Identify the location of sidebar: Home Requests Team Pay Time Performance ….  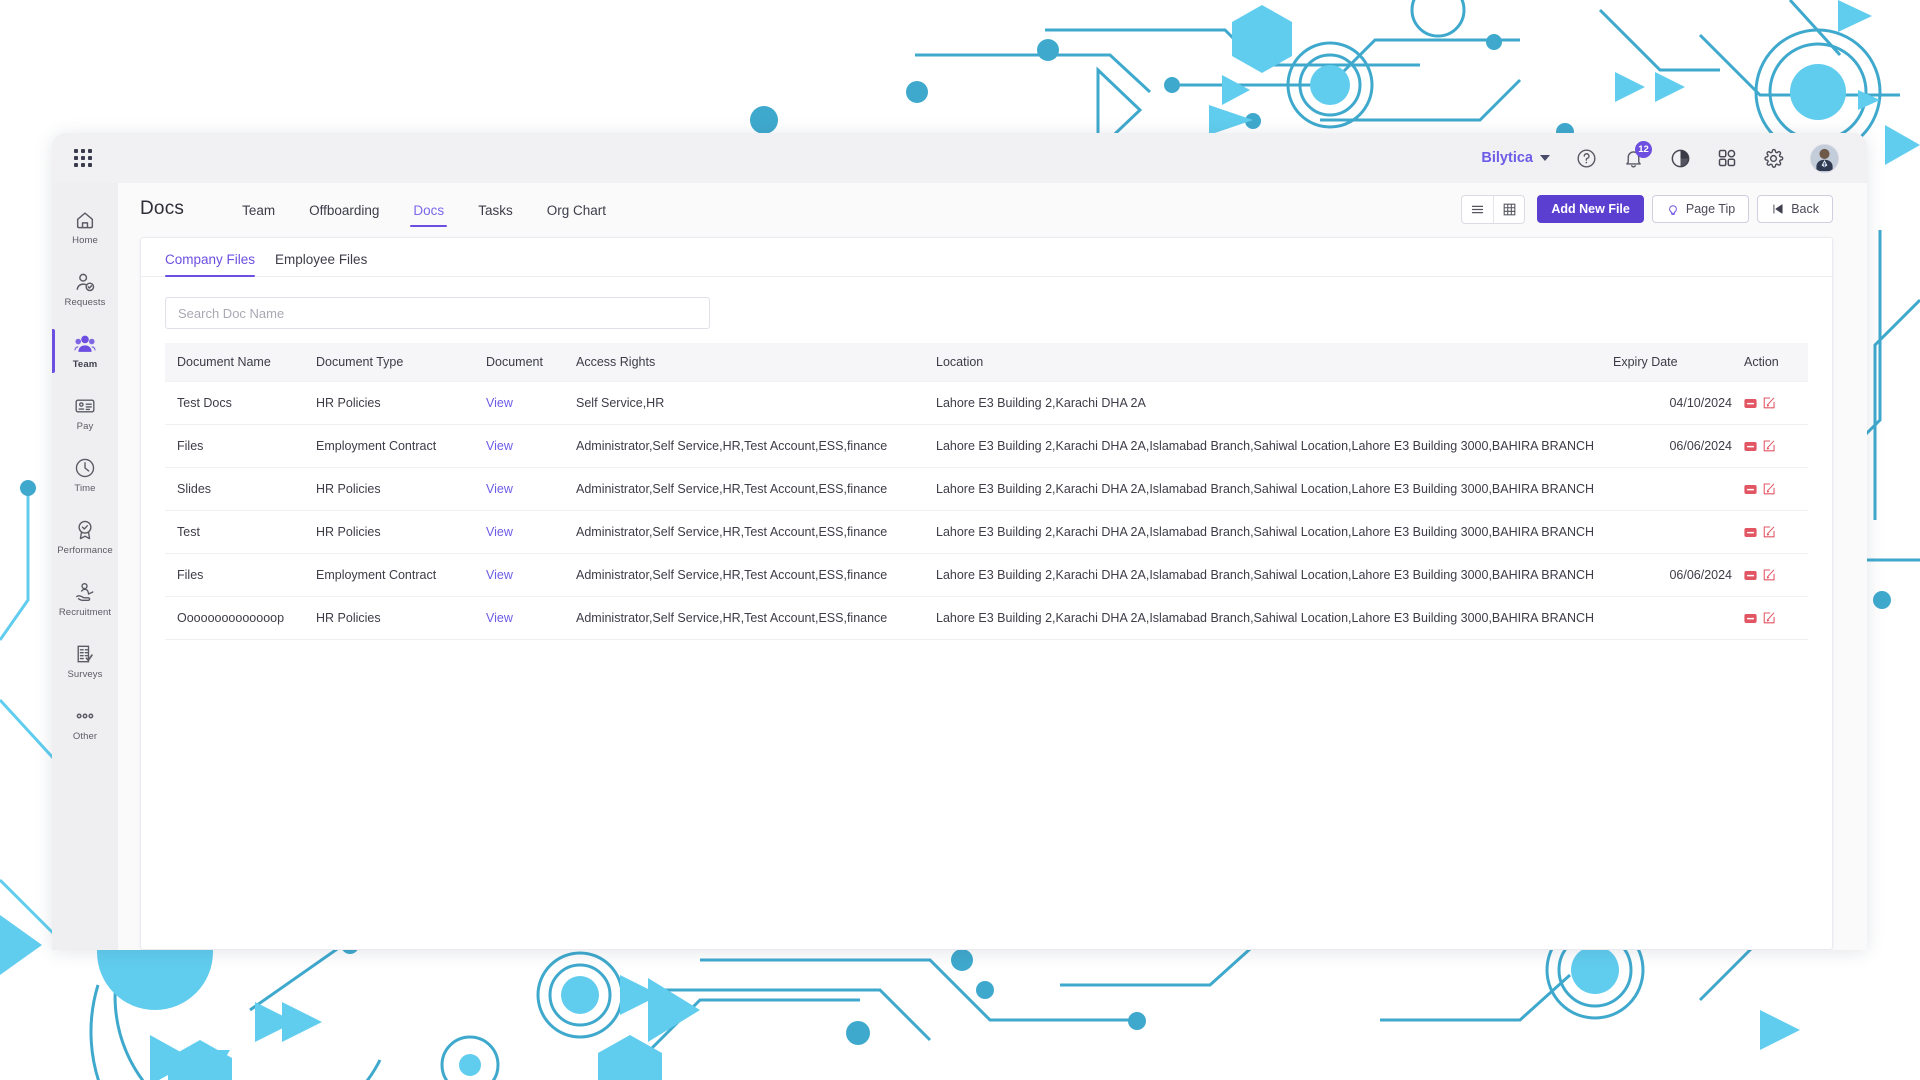
(85, 566).